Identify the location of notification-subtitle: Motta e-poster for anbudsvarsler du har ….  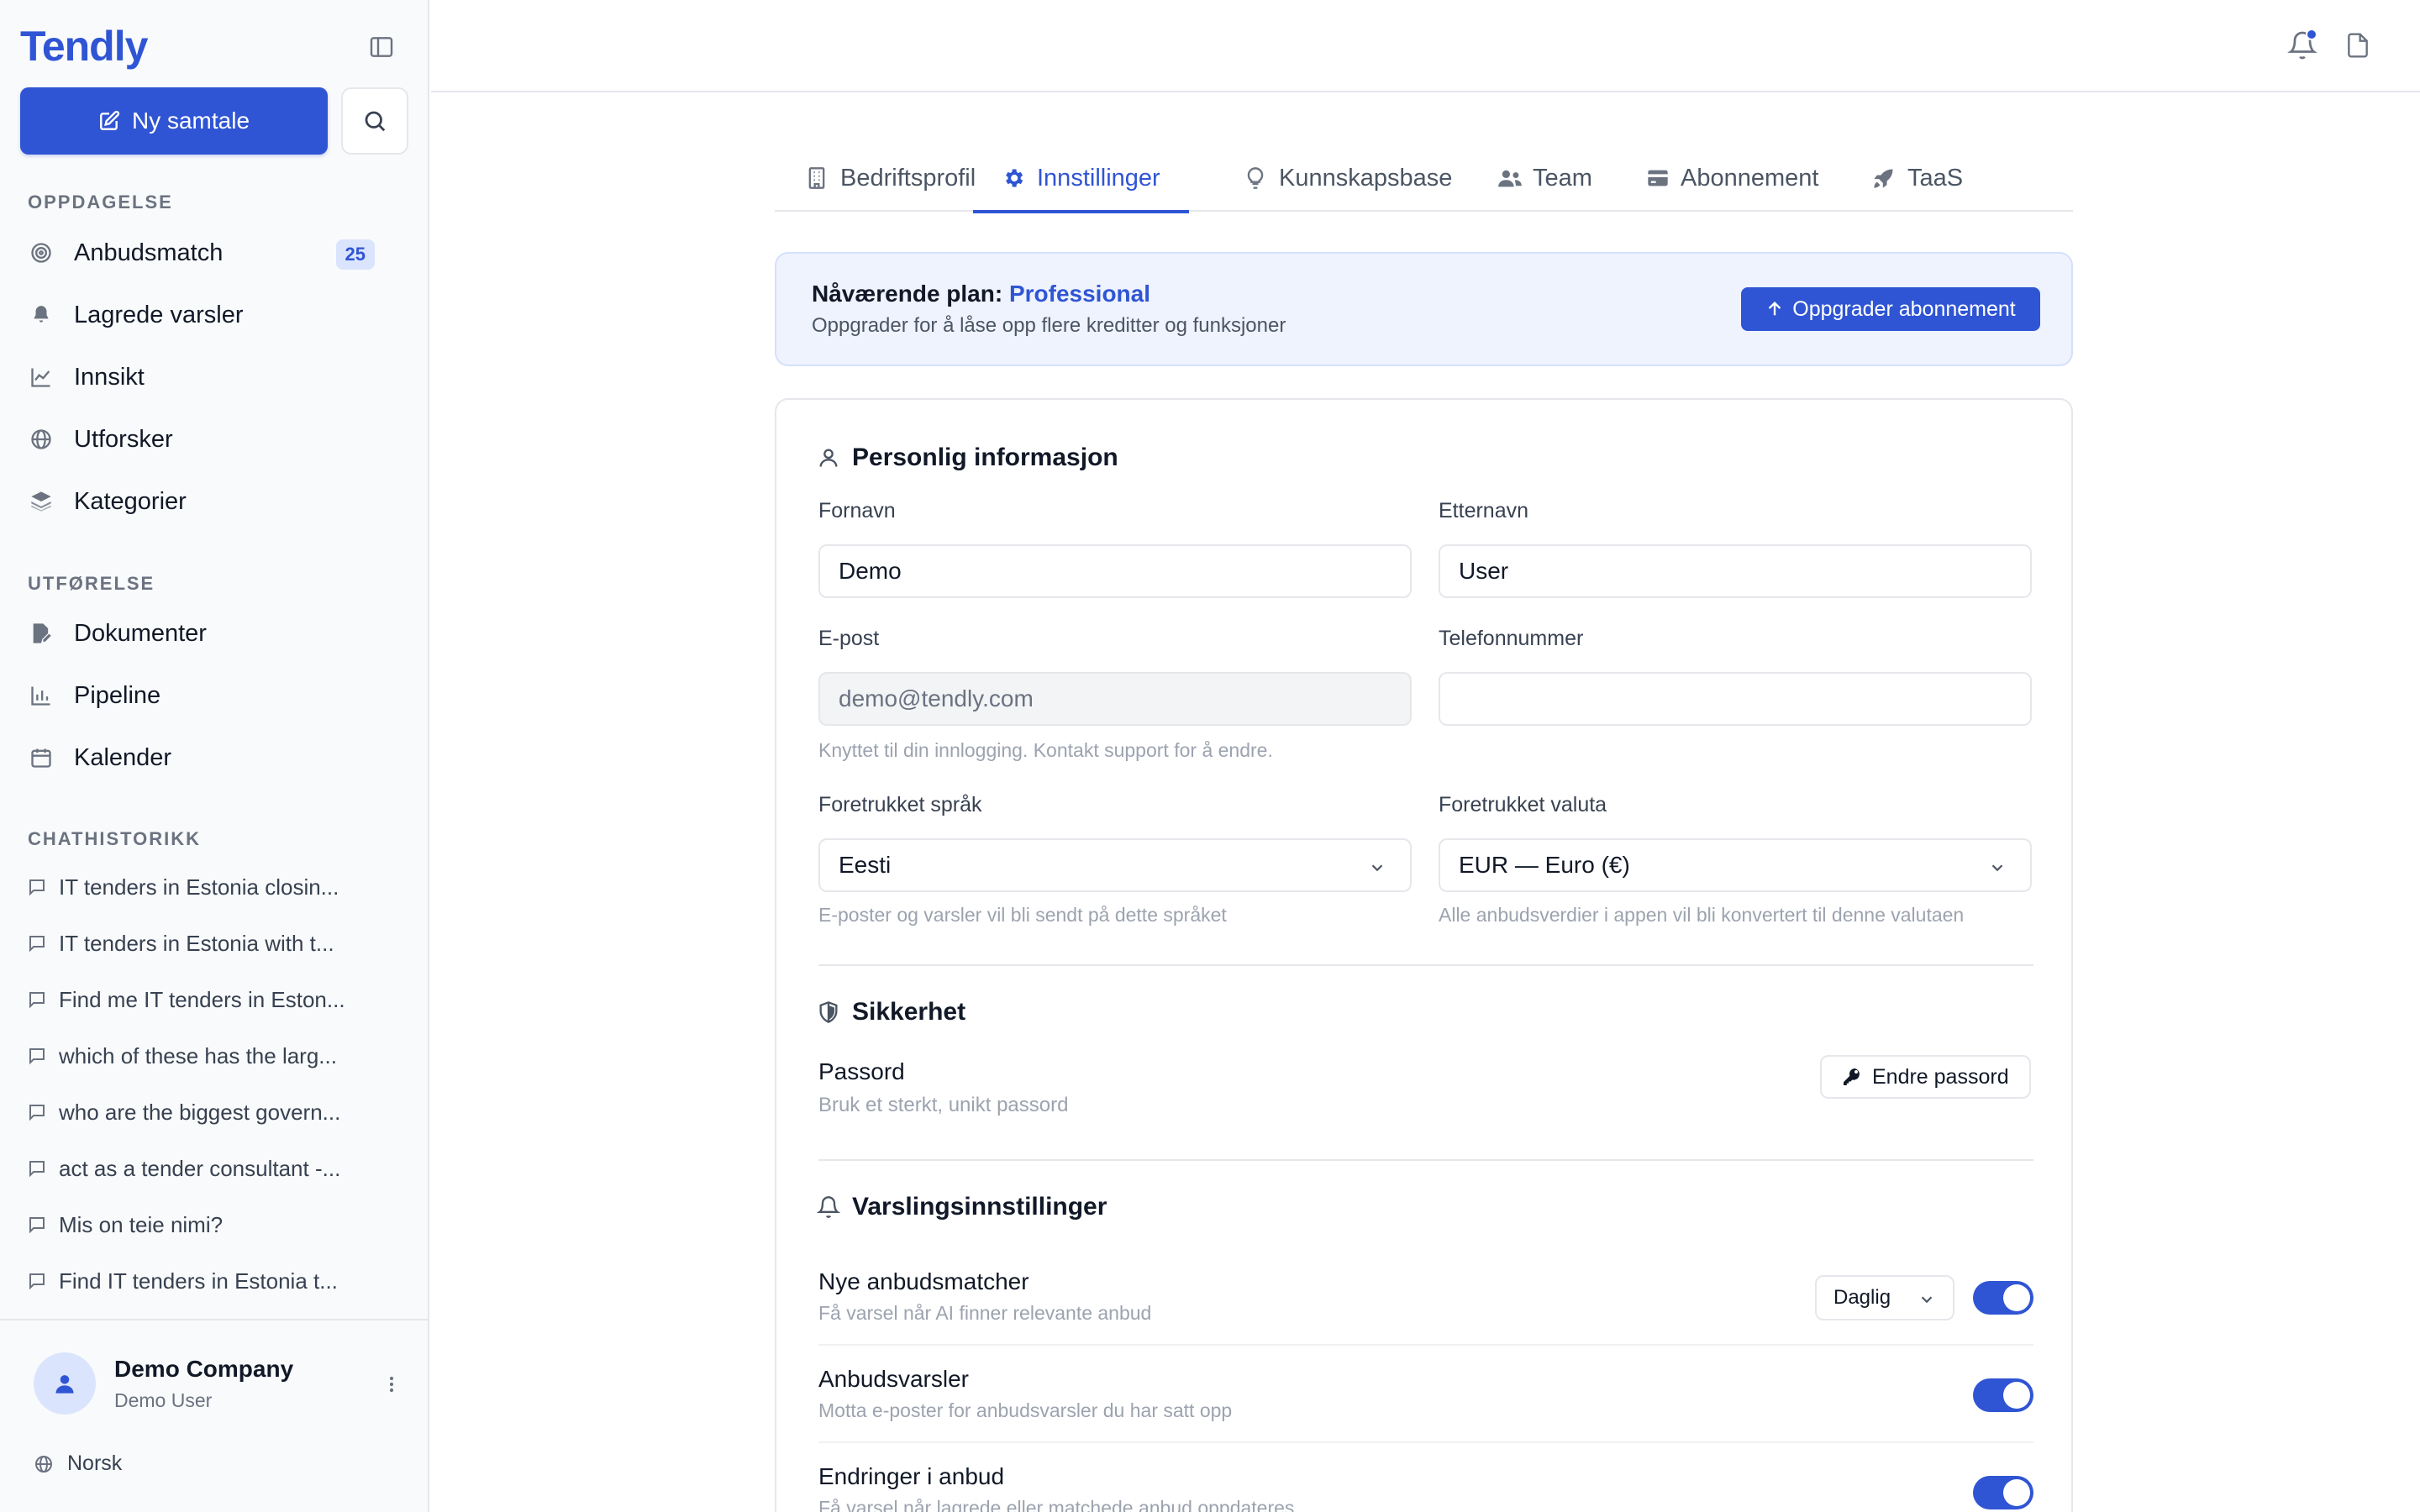
(1025, 1410).